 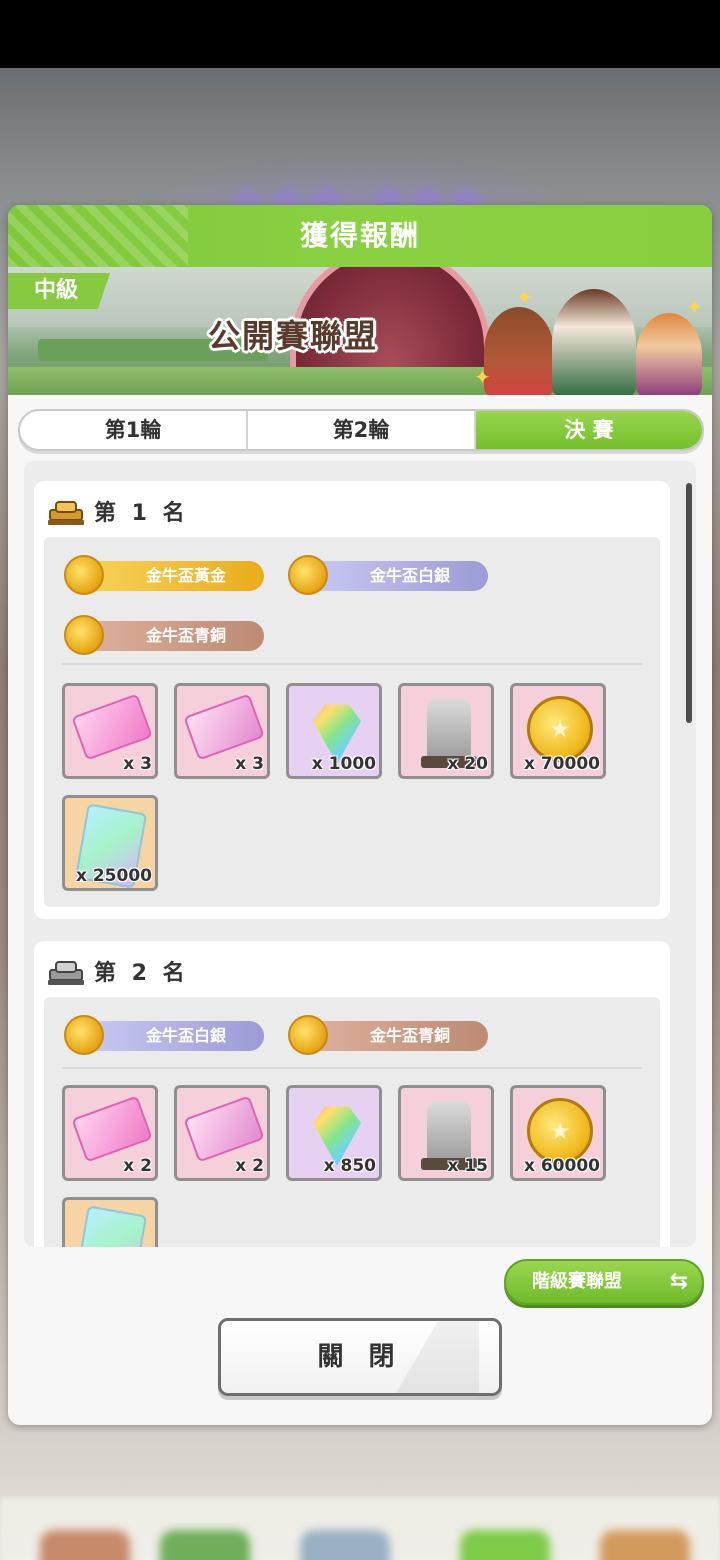 I want to click on rank-header: 第 1 名, so click(x=117, y=511).